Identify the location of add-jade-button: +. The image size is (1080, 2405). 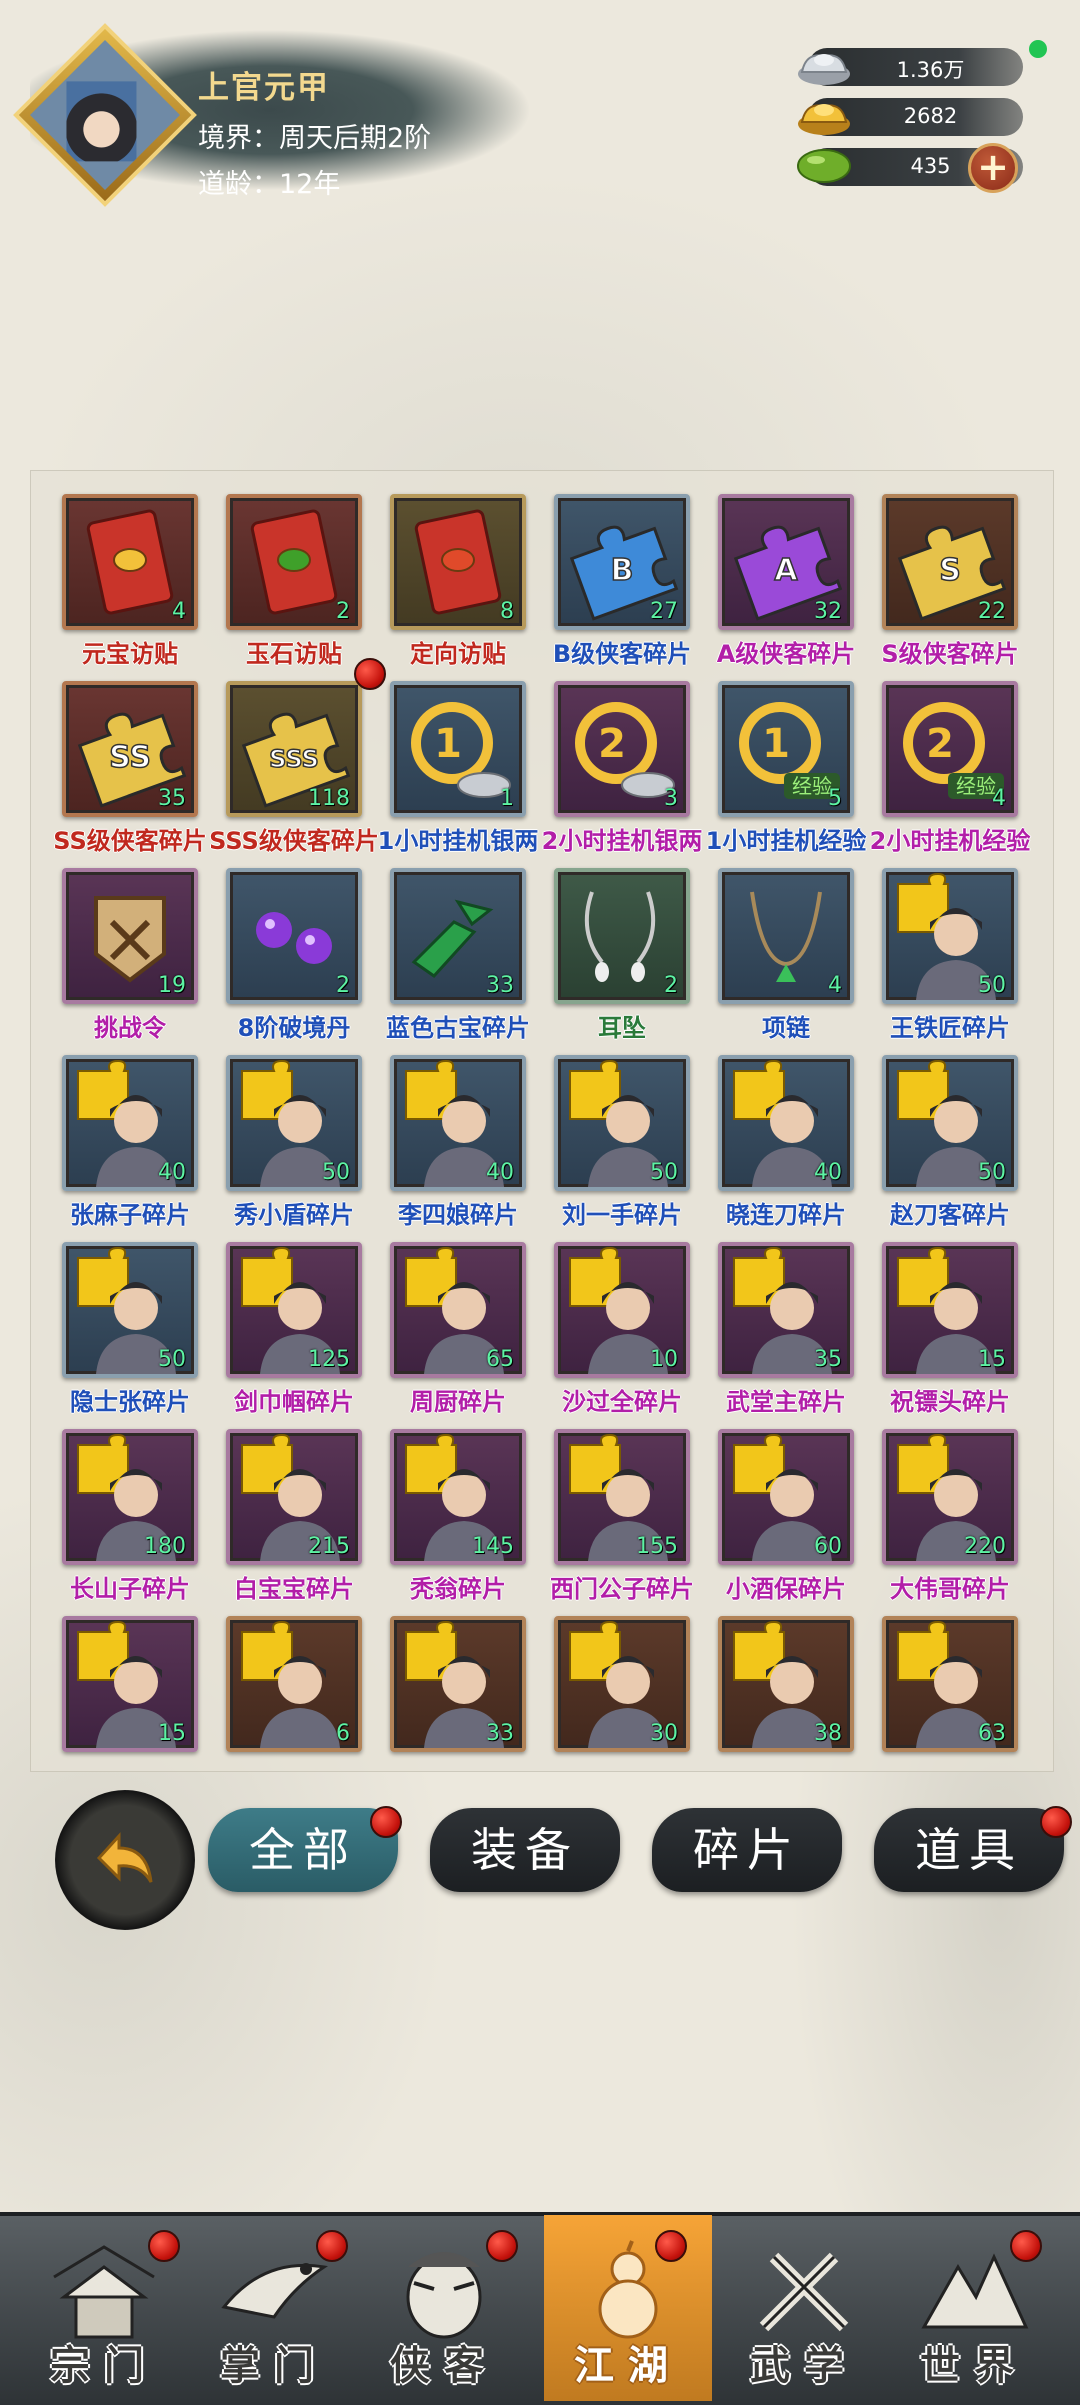
(993, 168).